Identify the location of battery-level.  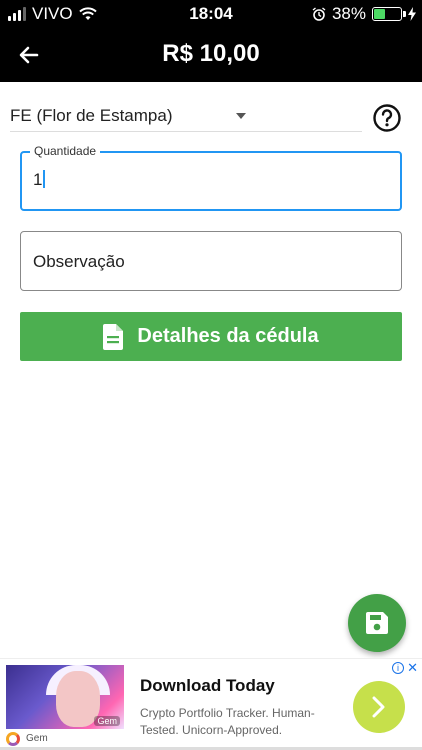
(379, 14).